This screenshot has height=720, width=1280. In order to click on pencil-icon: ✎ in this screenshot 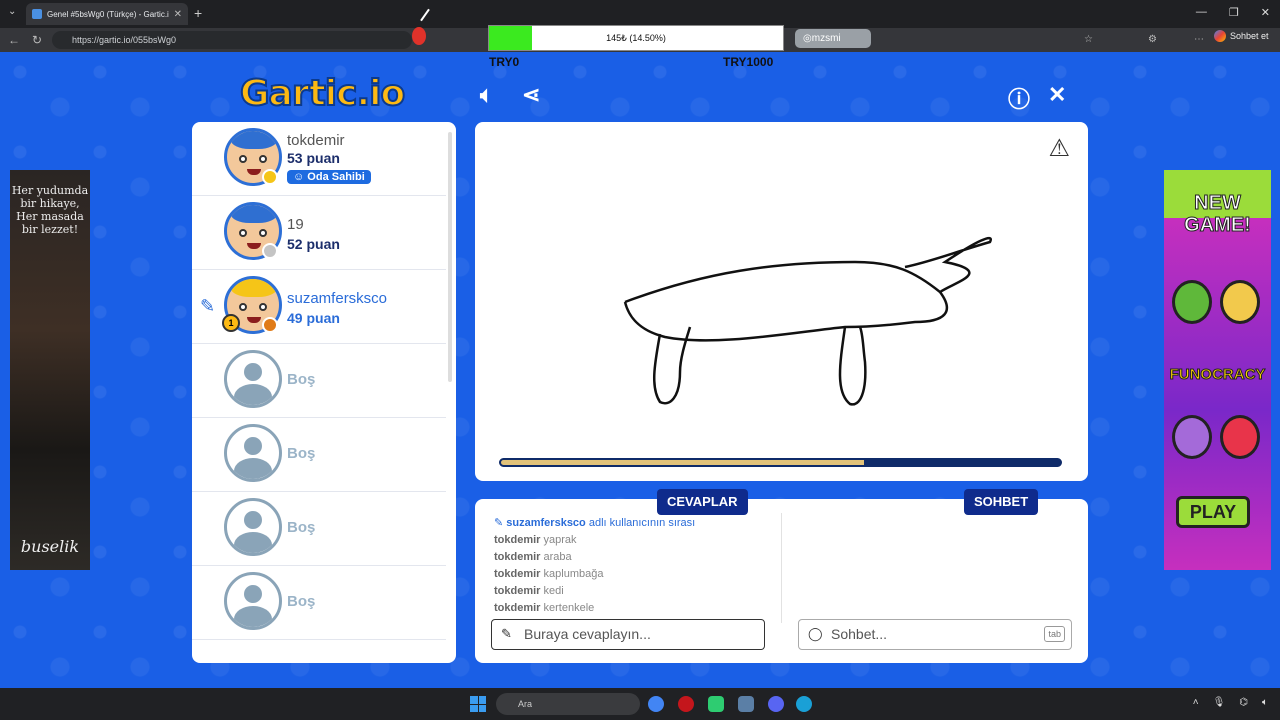, I will do `click(506, 633)`.